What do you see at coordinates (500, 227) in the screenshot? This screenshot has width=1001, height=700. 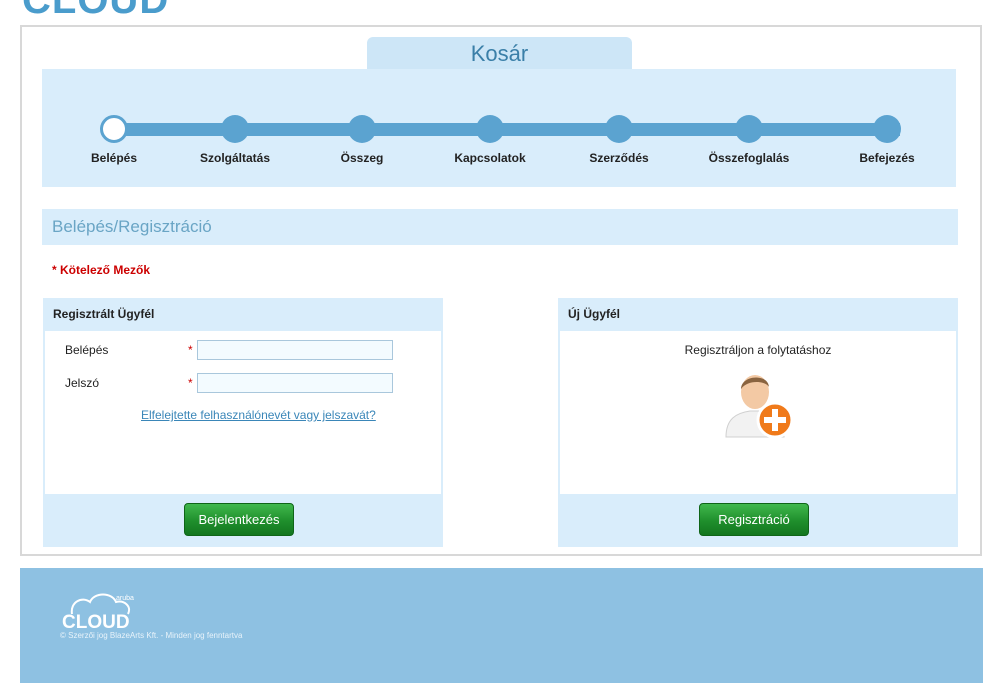 I see `section-header: Belépés/Regisztráció` at bounding box center [500, 227].